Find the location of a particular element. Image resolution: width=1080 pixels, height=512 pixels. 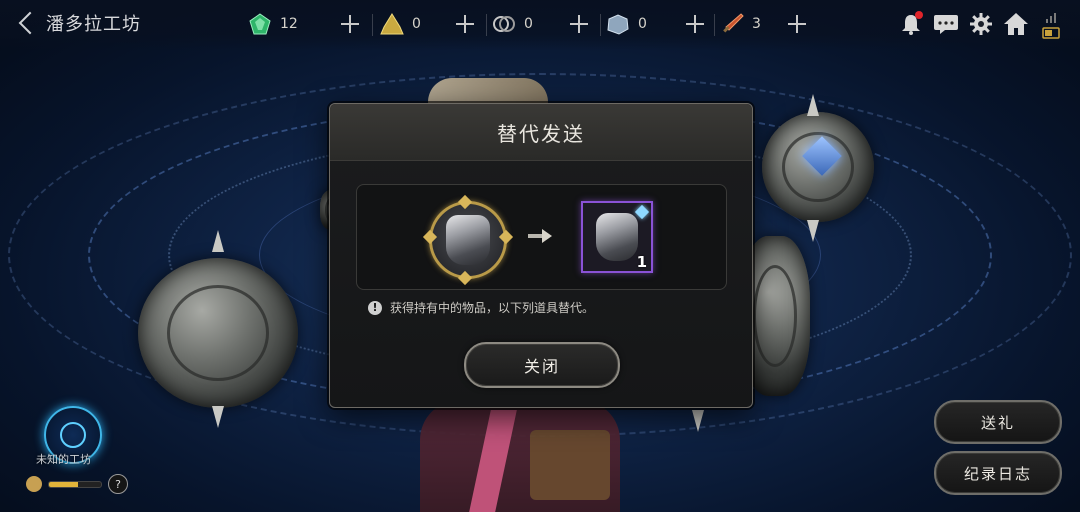

character-strap is located at coordinates (493, 461).